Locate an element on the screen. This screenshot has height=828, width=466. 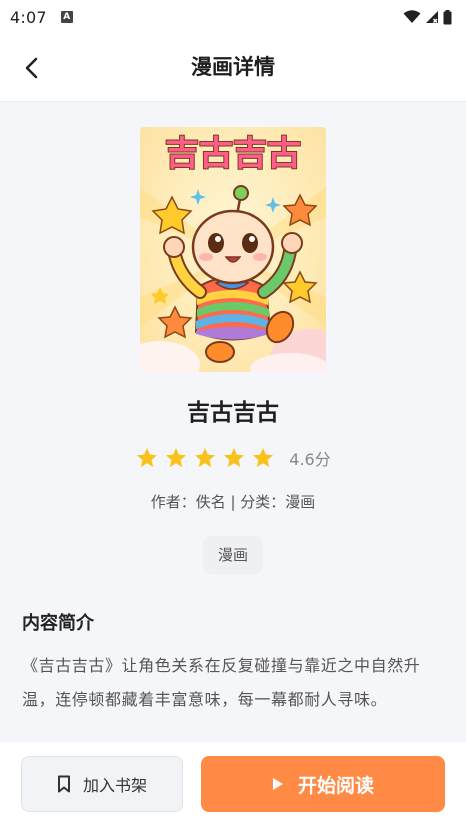
rating-row: 4.6分 is located at coordinates (233, 458).